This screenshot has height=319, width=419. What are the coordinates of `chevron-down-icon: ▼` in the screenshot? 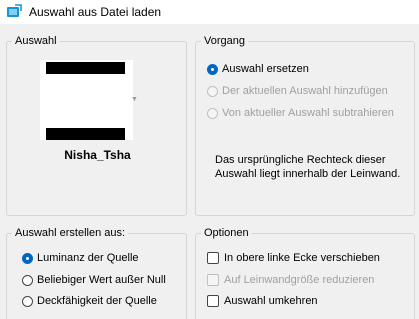 It's located at (134, 99).